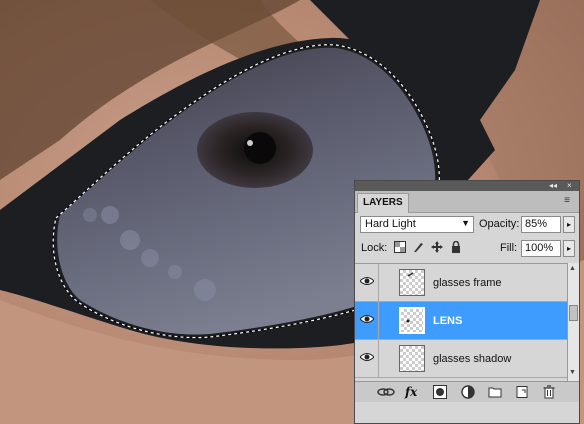 The width and height of the screenshot is (584, 424). Describe the element at coordinates (374, 248) in the screenshot. I see `lock-label: Lock:` at that location.